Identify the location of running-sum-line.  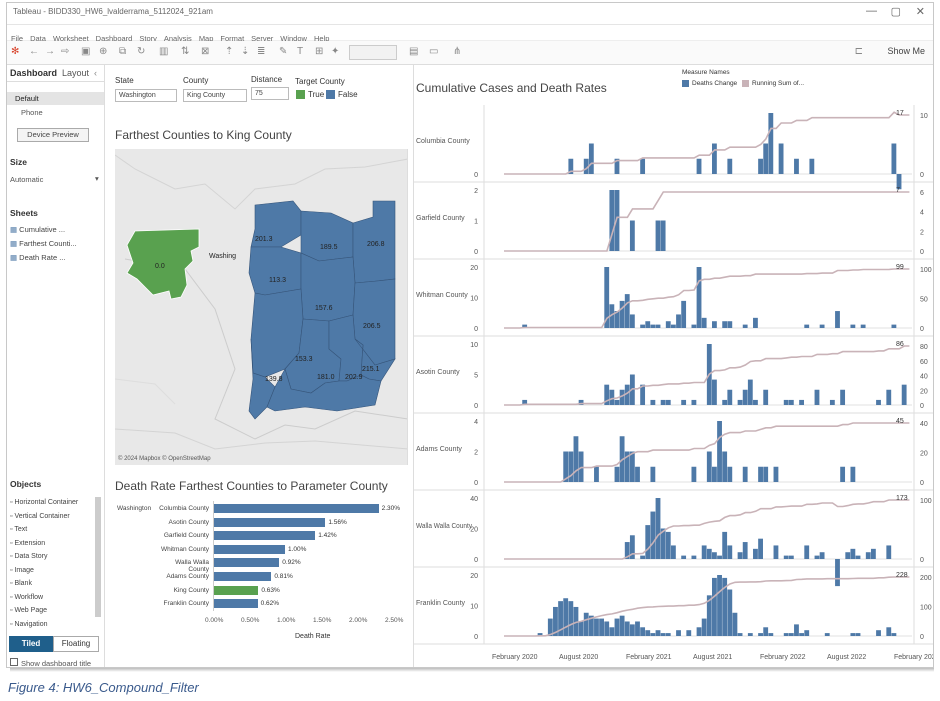
(707, 529).